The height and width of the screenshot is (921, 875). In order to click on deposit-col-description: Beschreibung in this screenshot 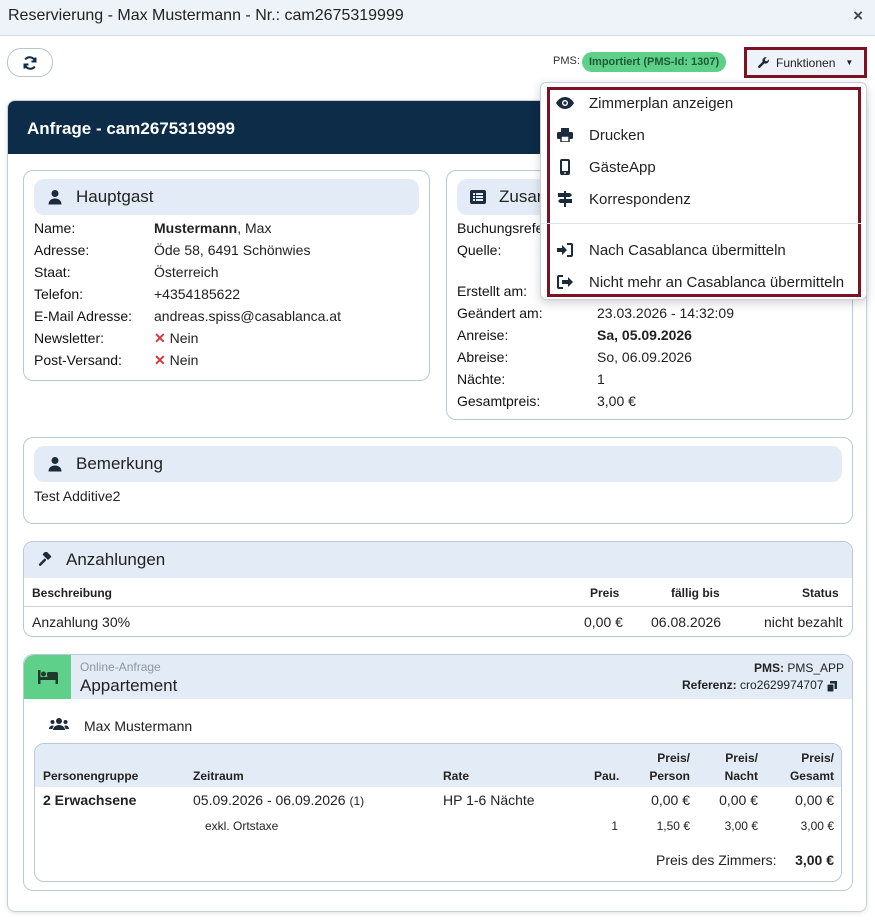, I will do `click(72, 593)`.